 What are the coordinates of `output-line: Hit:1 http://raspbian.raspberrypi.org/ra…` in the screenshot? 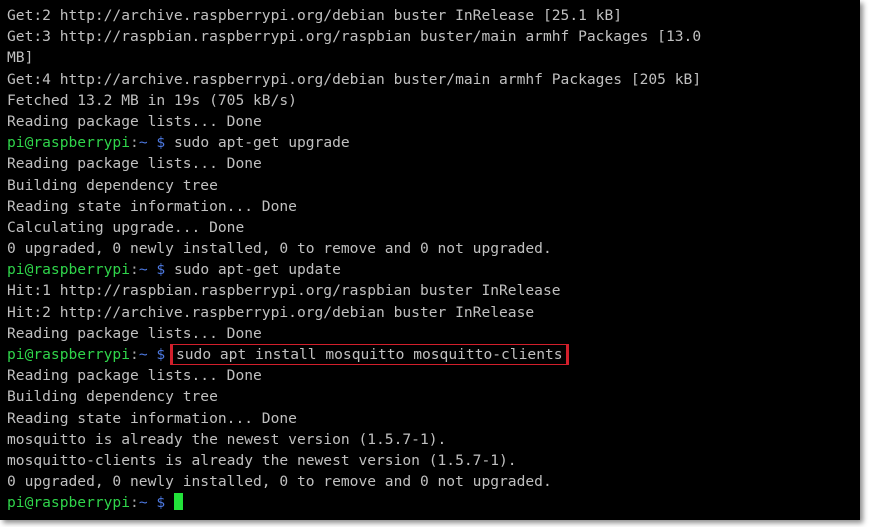 It's located at (284, 291).